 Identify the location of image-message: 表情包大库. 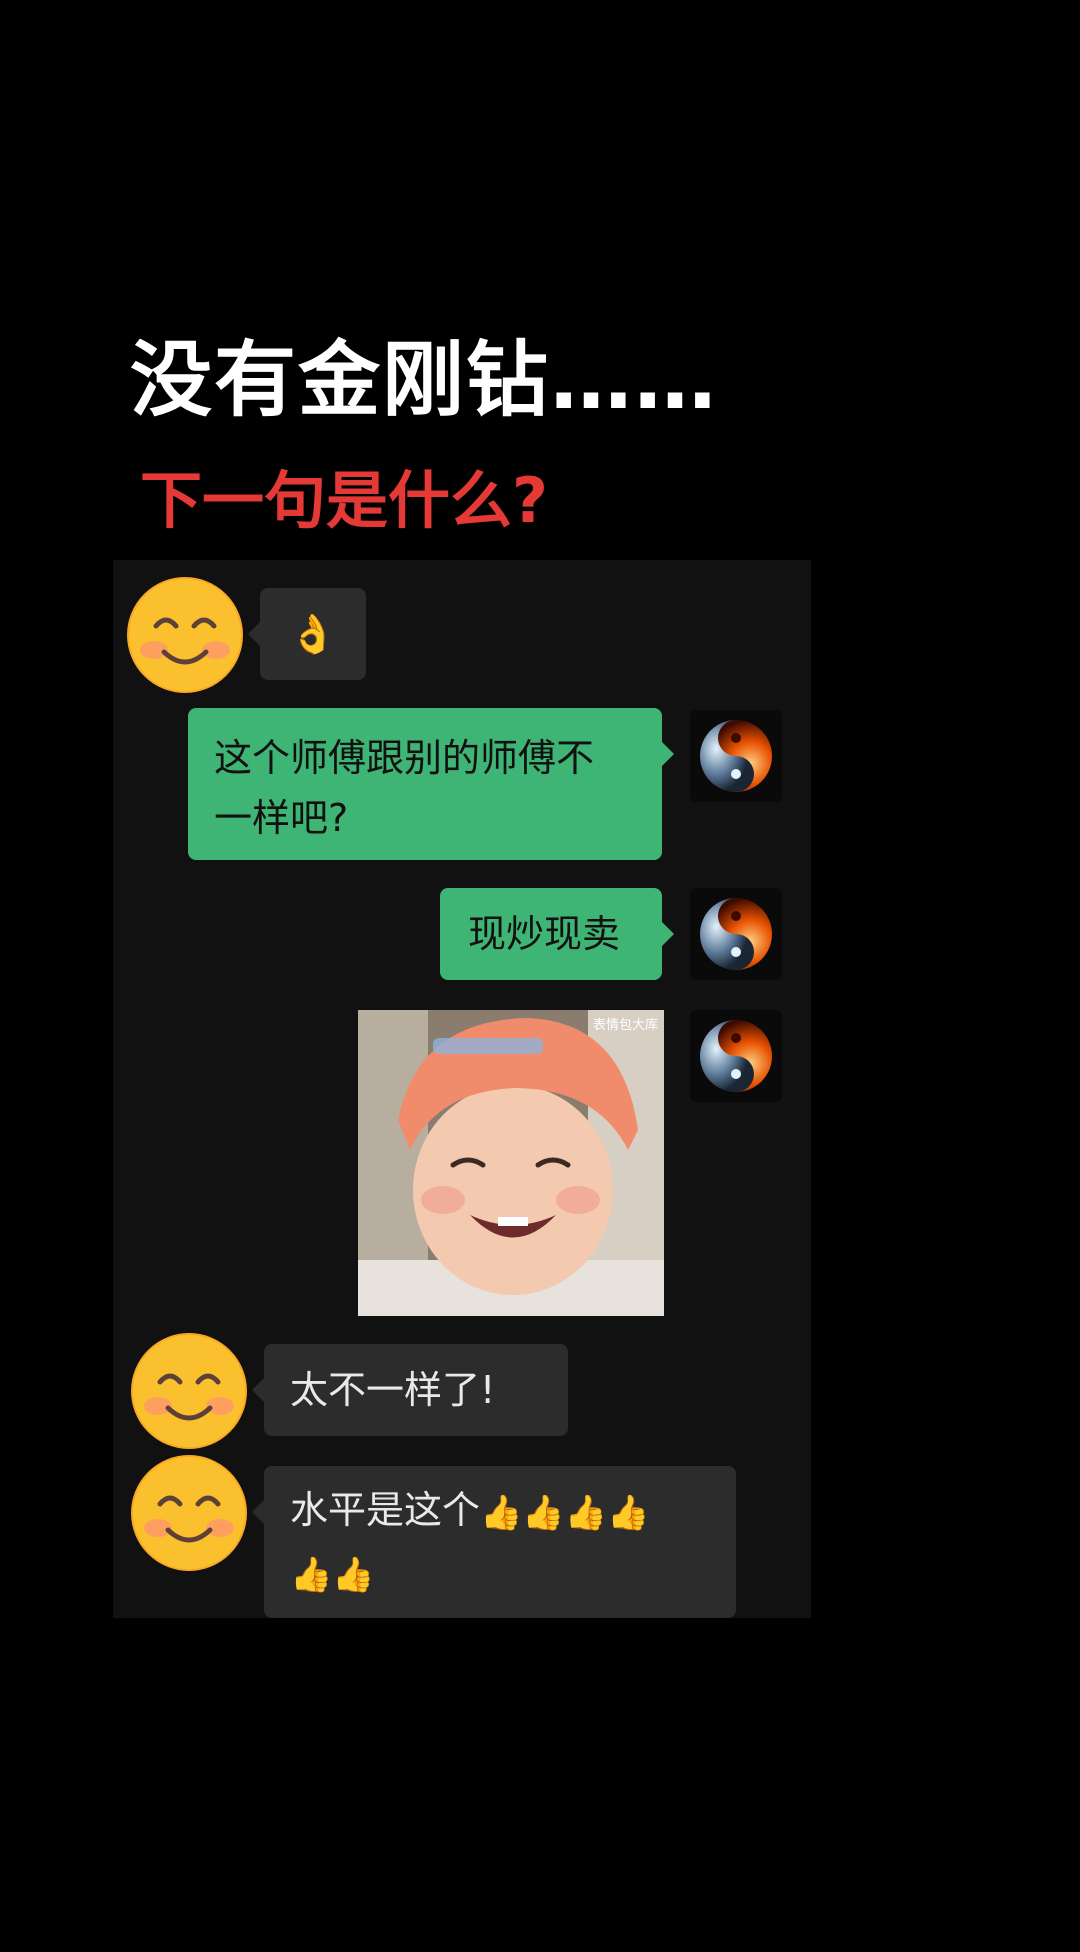
(511, 1163).